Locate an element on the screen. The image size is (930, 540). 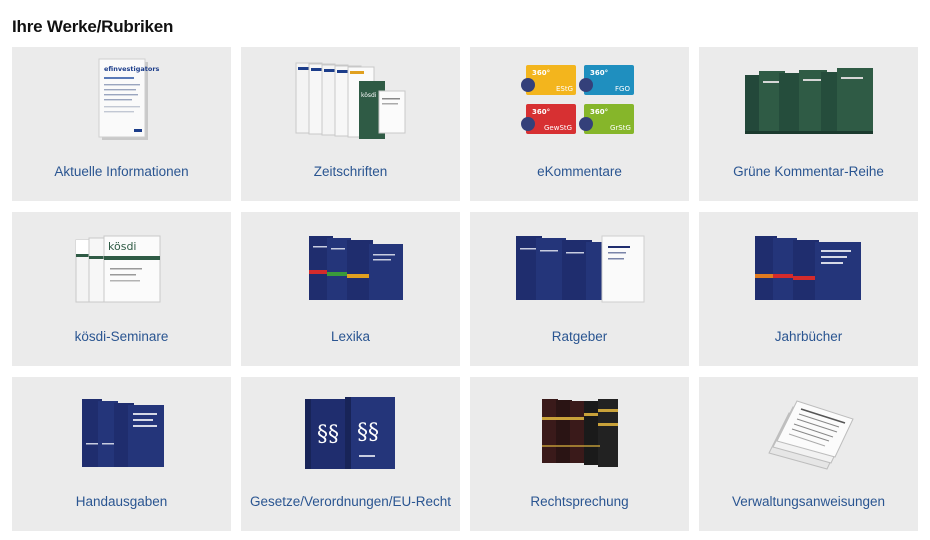
newsletter-cover-icon: efinvestigators is located at coordinates (121, 101).